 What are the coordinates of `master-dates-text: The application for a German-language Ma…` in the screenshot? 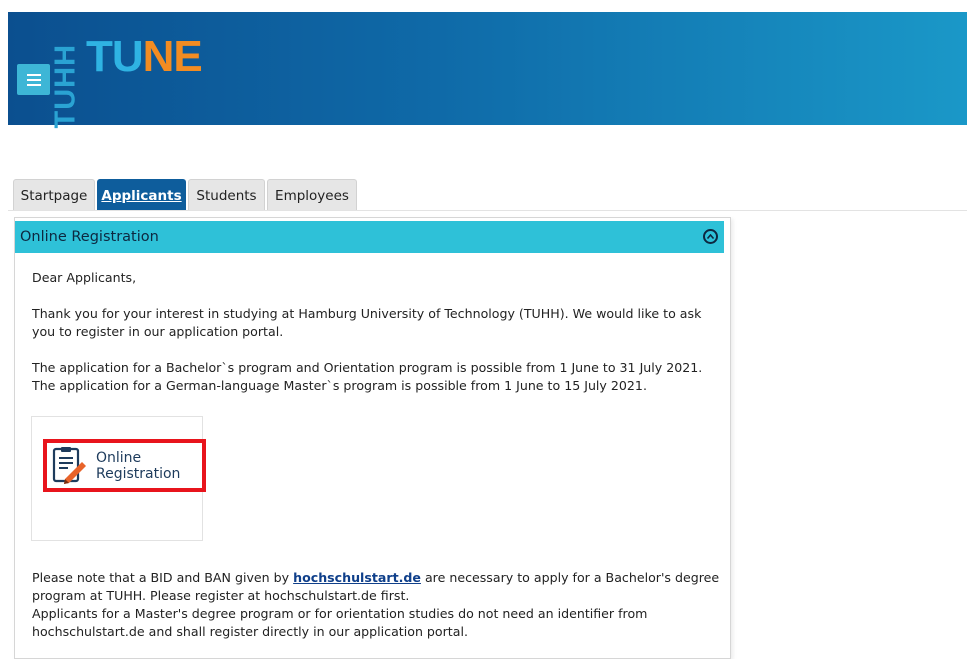 It's located at (339, 385).